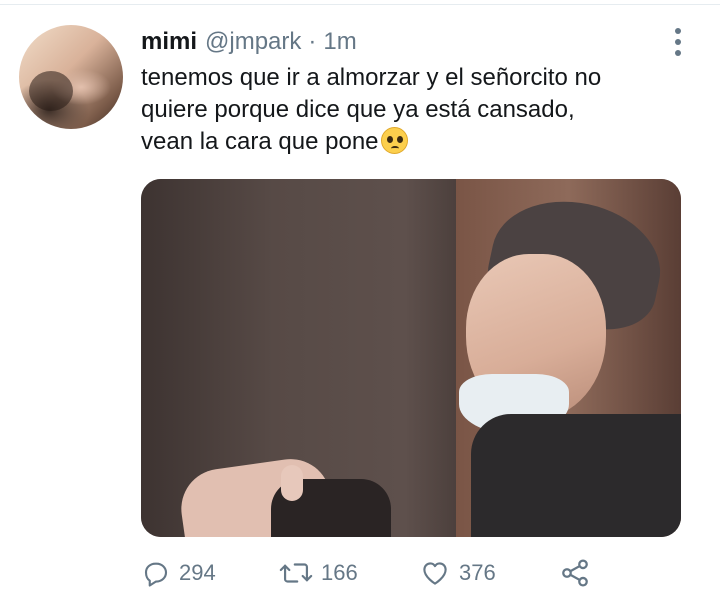 This screenshot has height=599, width=720. Describe the element at coordinates (178, 573) in the screenshot. I see `reply-button: 294` at that location.